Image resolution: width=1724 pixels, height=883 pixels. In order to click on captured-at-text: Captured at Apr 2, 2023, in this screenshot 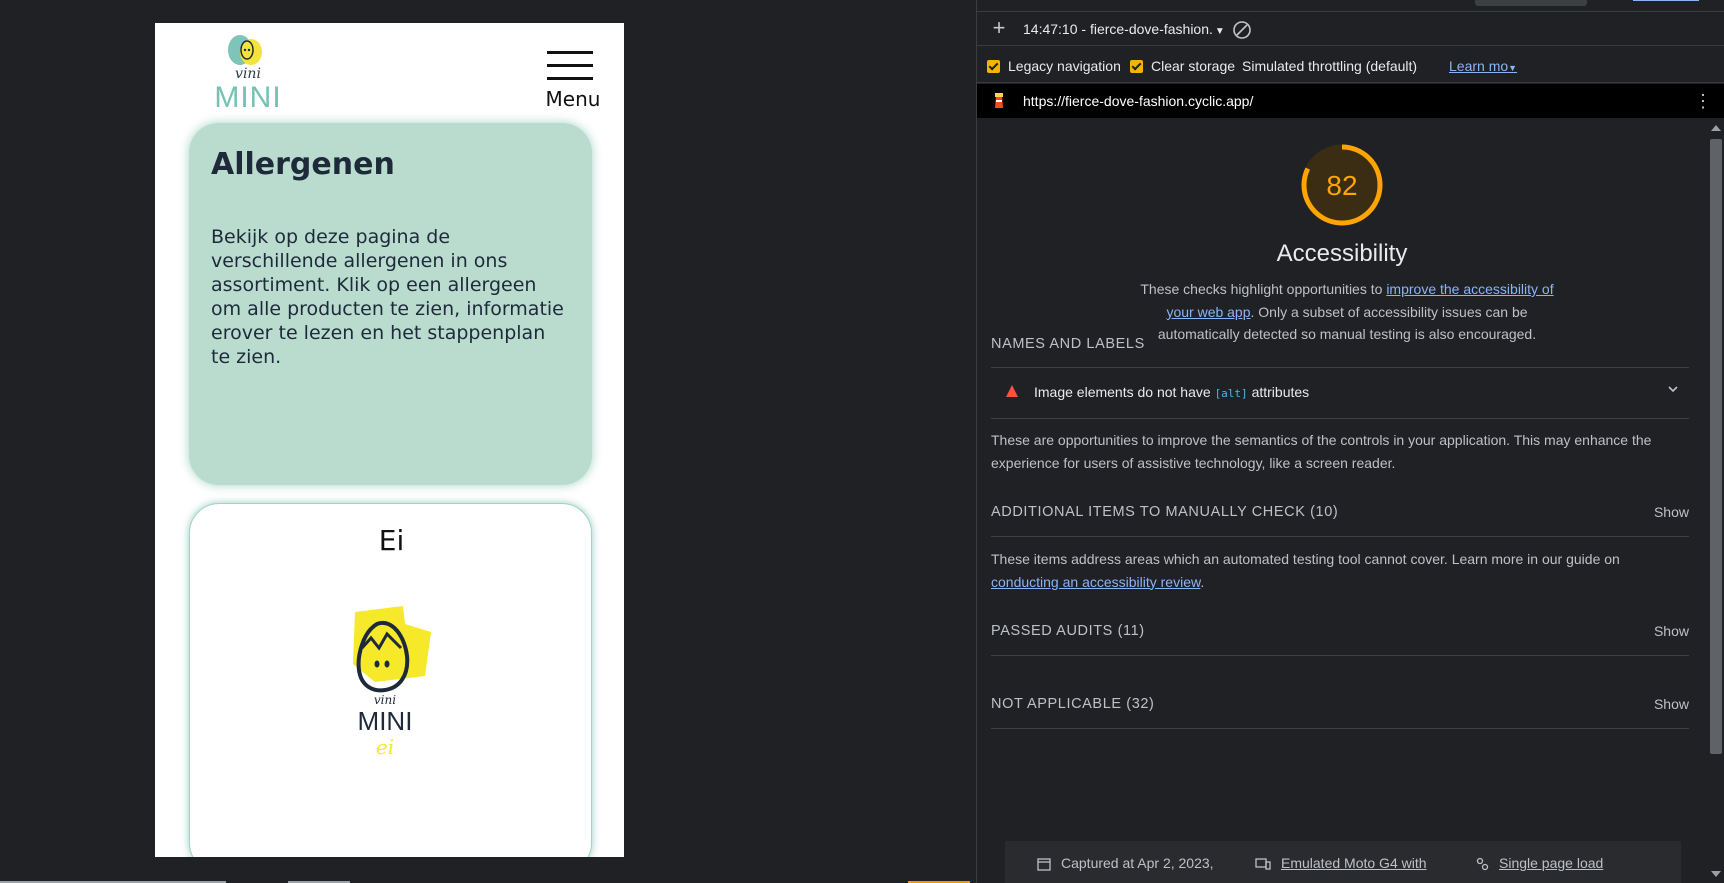, I will do `click(1137, 863)`.